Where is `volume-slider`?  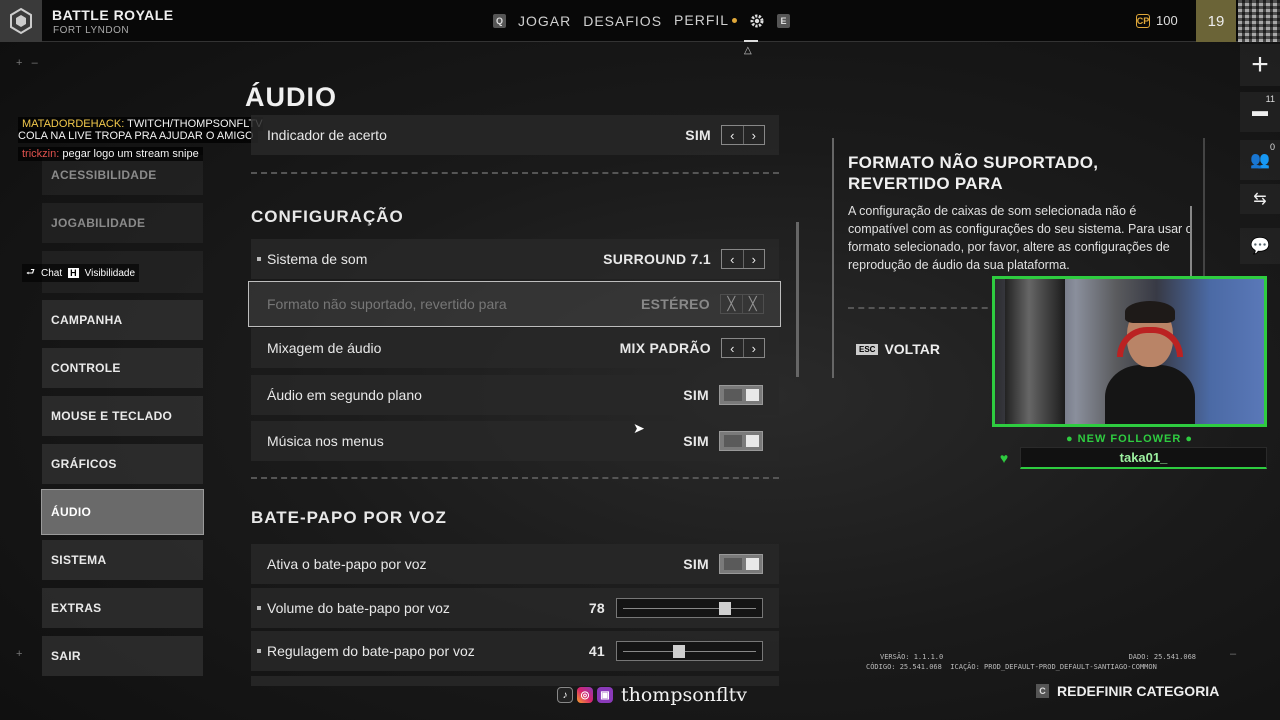 volume-slider is located at coordinates (689, 608).